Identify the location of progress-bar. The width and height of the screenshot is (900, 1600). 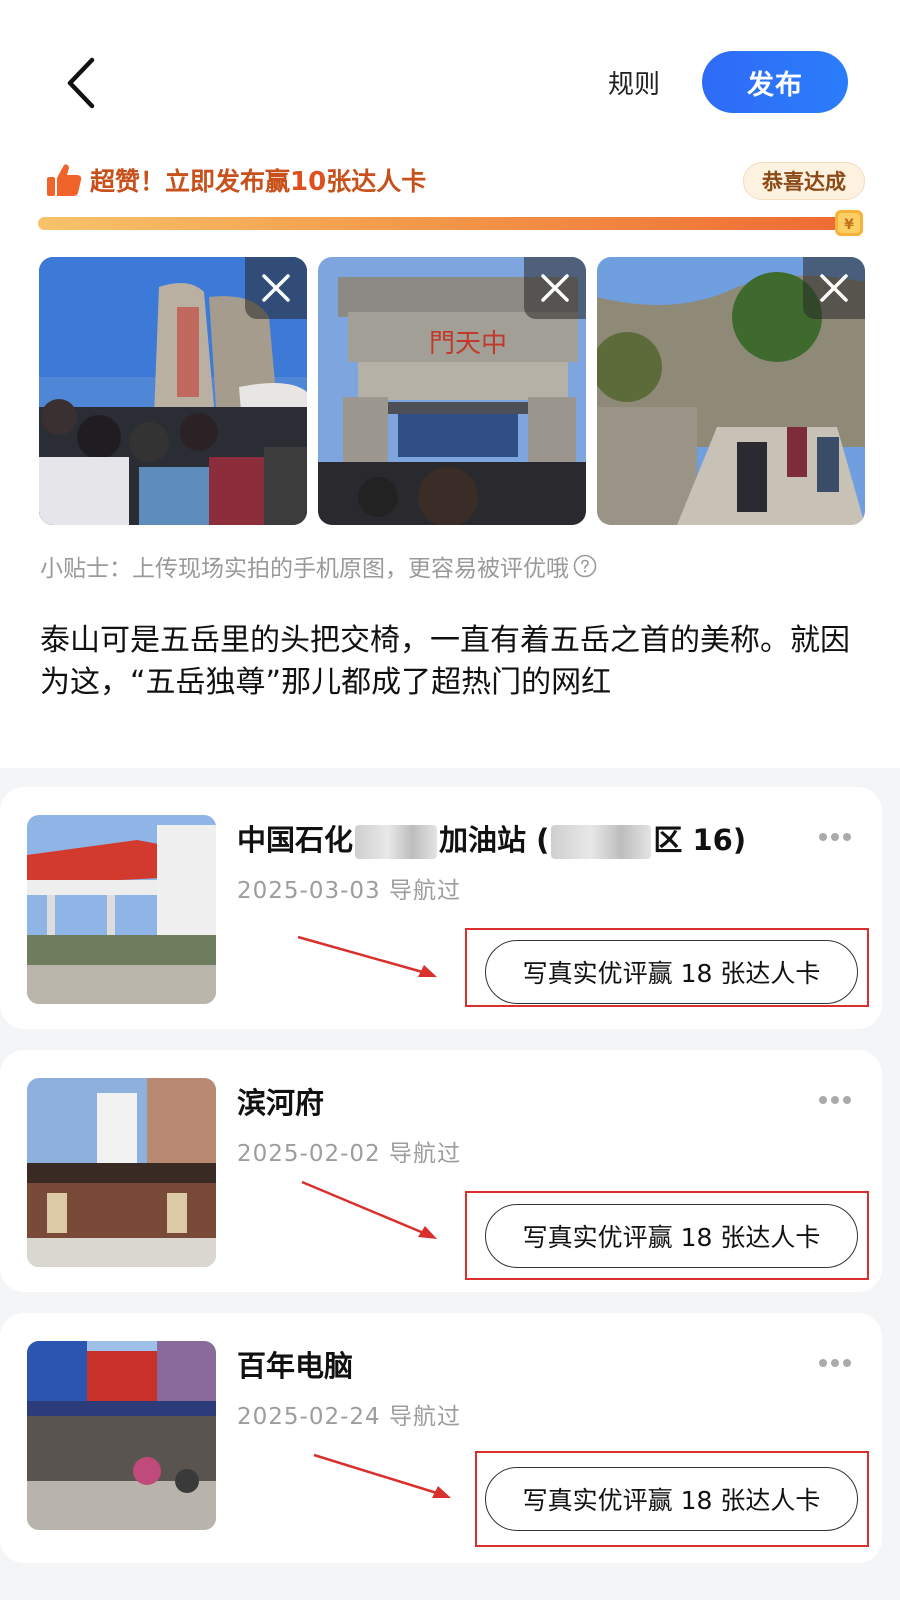
(444, 223).